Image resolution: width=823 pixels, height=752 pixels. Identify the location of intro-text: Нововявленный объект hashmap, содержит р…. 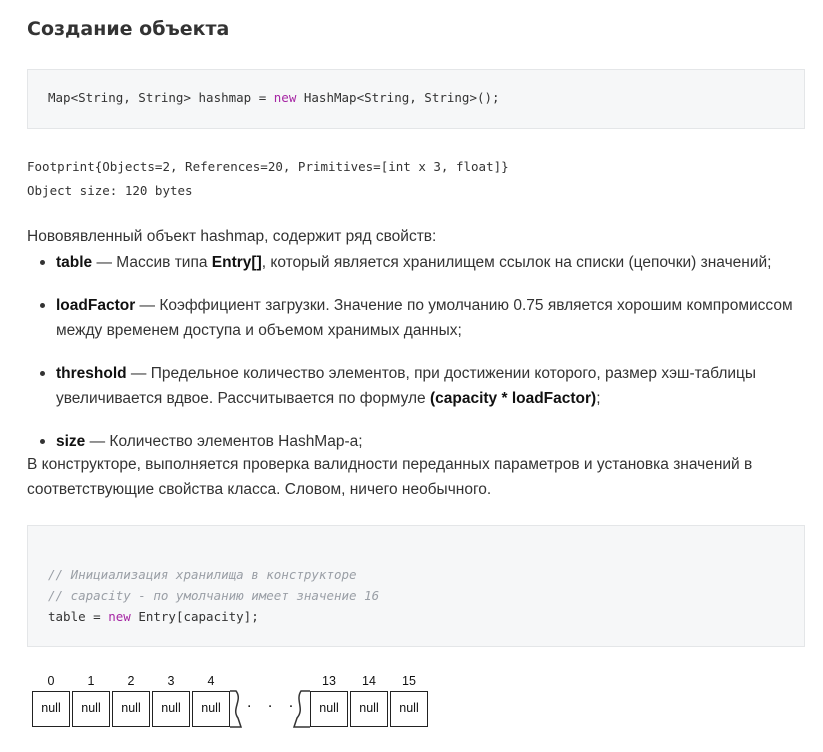
(232, 236).